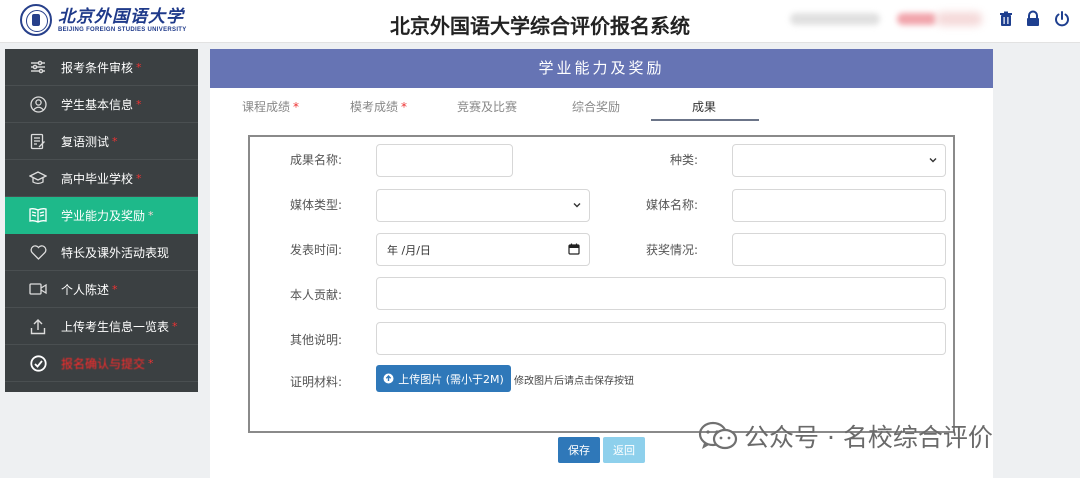 Image resolution: width=1080 pixels, height=478 pixels. I want to click on publish-time-label: 发表时间:, so click(316, 250).